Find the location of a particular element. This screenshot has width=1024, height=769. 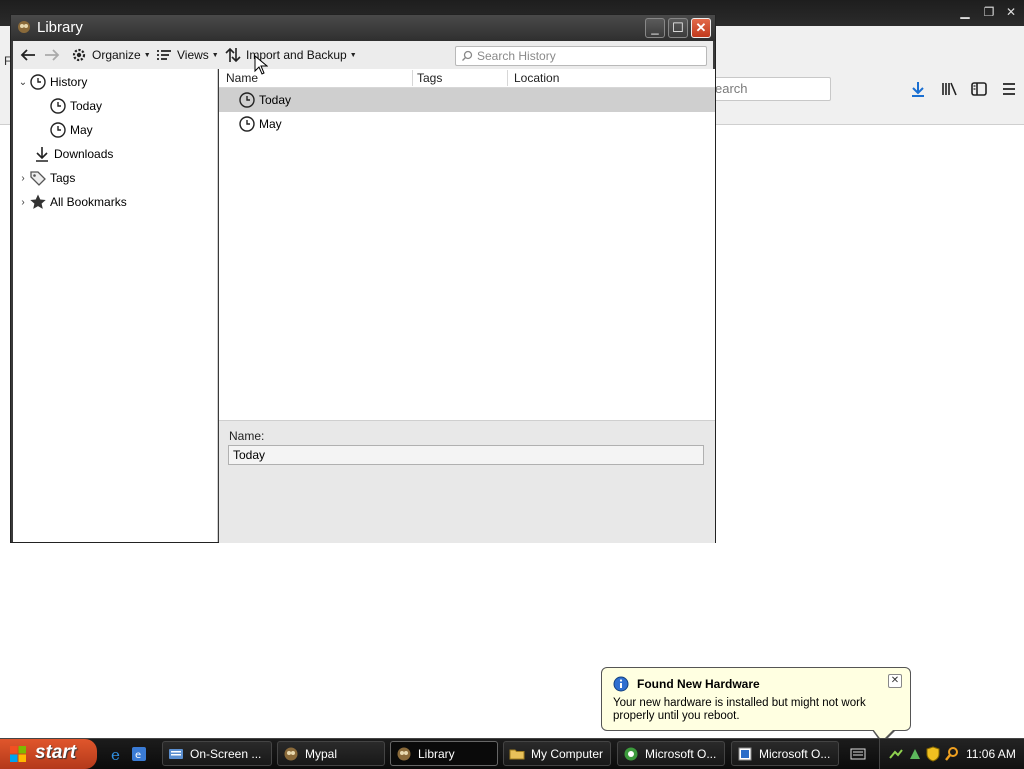

taskbar-item-library: Library is located at coordinates (444, 753).